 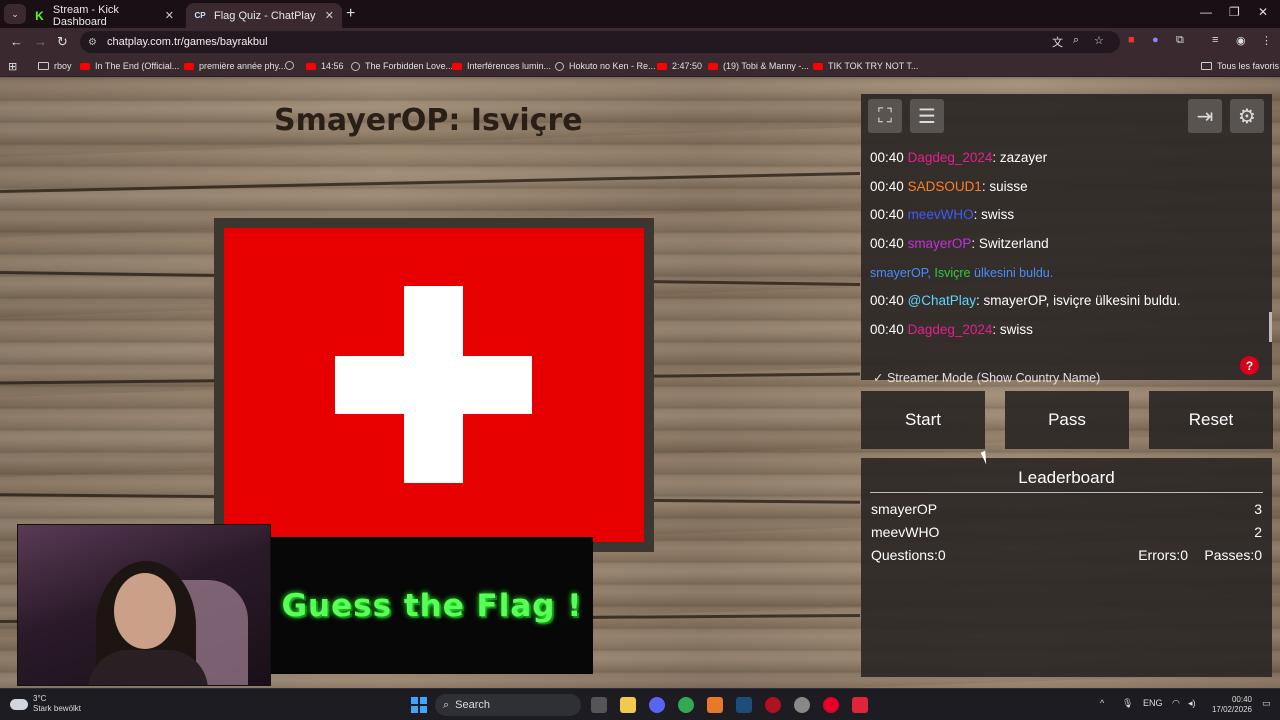 I want to click on file-explorer-icon, so click(x=628, y=705).